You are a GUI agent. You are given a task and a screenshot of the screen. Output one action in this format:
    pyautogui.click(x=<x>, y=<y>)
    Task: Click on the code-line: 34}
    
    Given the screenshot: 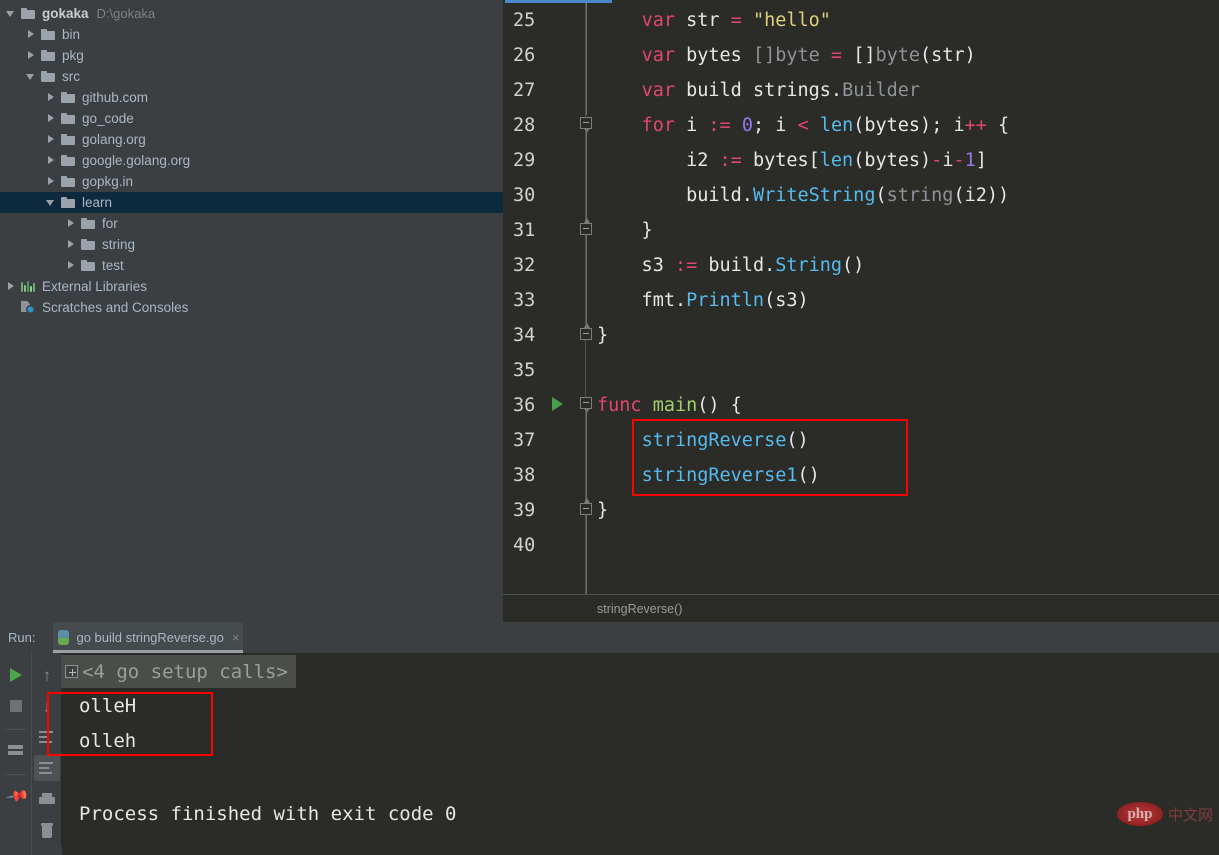 What is the action you would take?
    pyautogui.click(x=861, y=335)
    